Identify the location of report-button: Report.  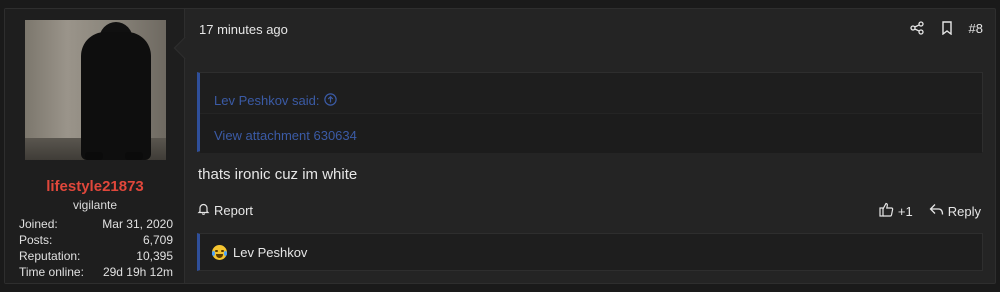
(225, 210).